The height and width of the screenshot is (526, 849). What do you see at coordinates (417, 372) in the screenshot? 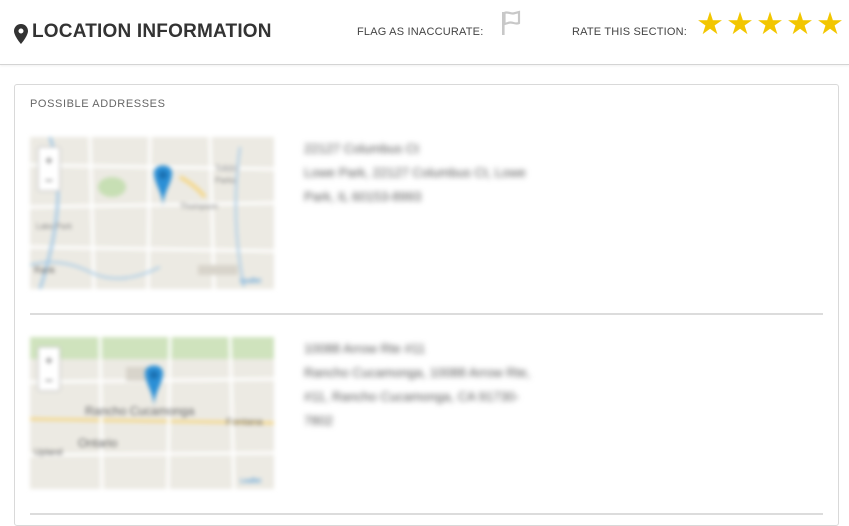
I see `address-line: Rancho Cucamonga, 10088 Arrow Rte,` at bounding box center [417, 372].